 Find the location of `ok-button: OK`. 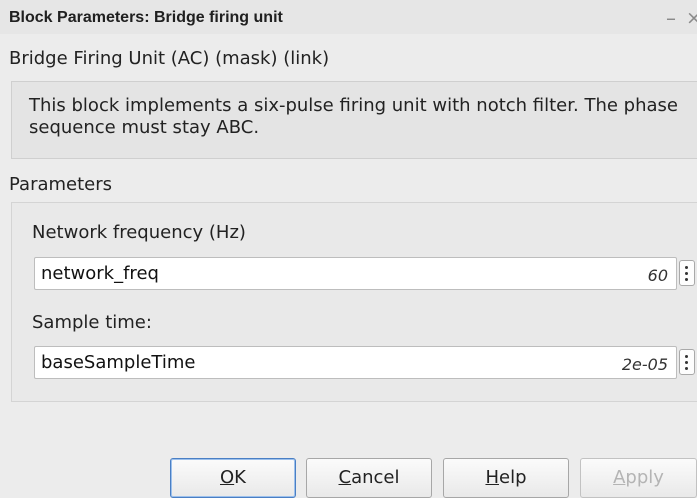

ok-button: OK is located at coordinates (233, 478).